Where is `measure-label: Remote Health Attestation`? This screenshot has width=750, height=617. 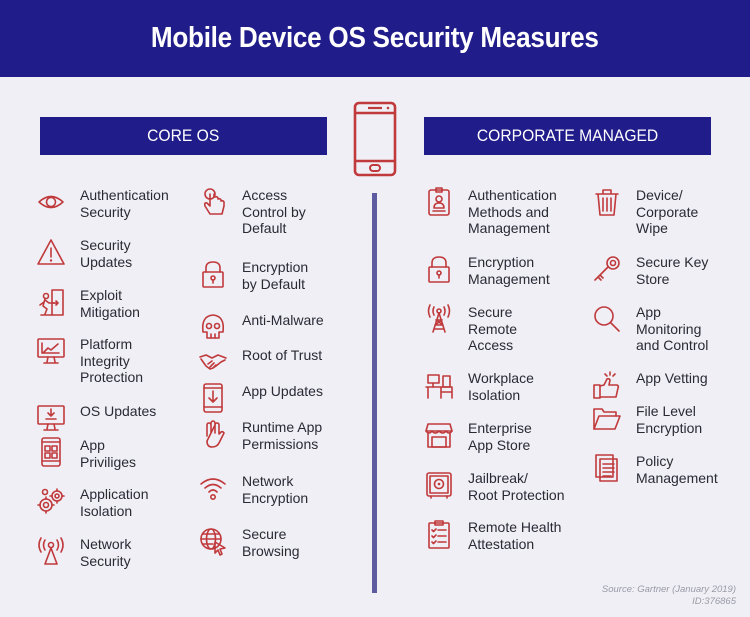 measure-label: Remote Health Attestation is located at coordinates (515, 535).